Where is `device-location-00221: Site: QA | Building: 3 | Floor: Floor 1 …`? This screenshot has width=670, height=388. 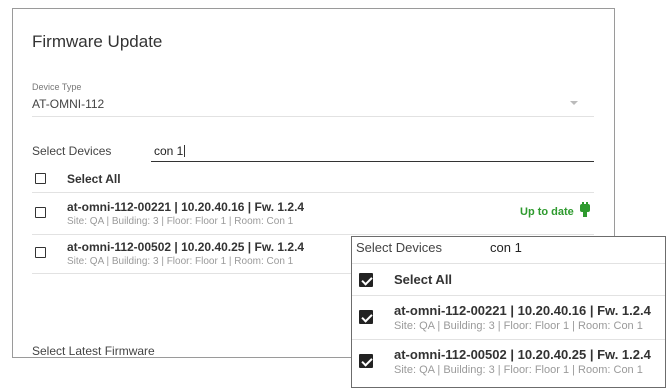
device-location-00221: Site: QA | Building: 3 | Floor: Floor 1 … is located at coordinates (180, 221).